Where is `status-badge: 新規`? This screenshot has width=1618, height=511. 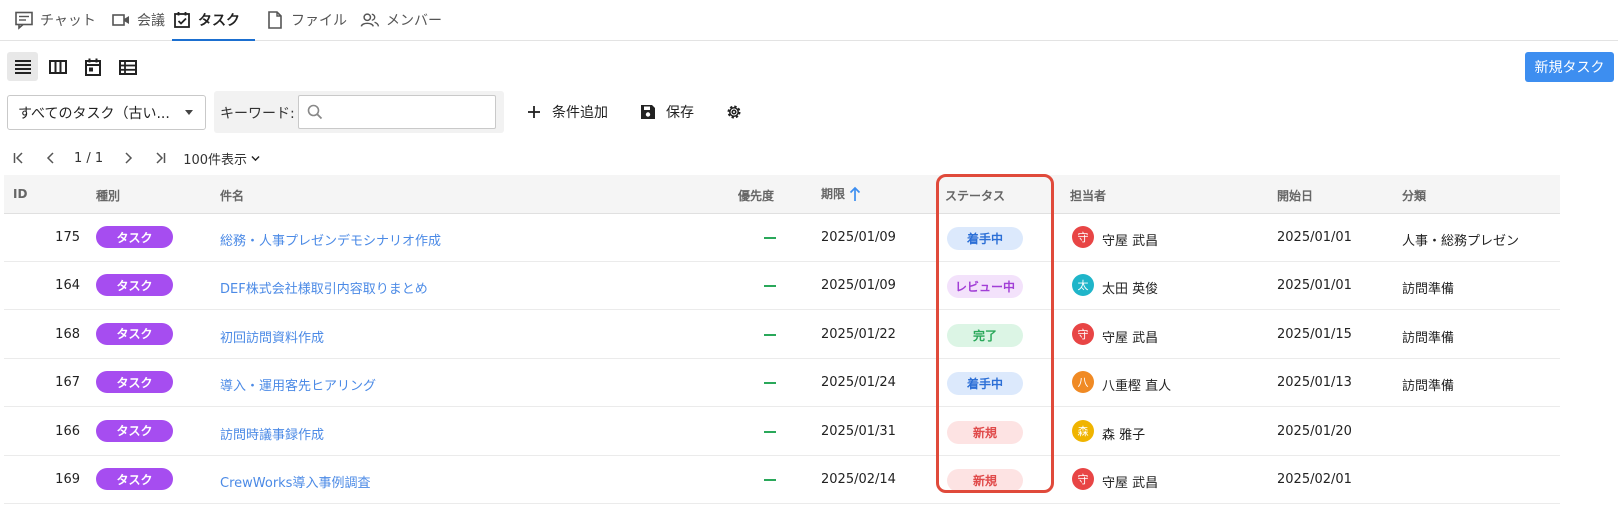 status-badge: 新規 is located at coordinates (985, 480).